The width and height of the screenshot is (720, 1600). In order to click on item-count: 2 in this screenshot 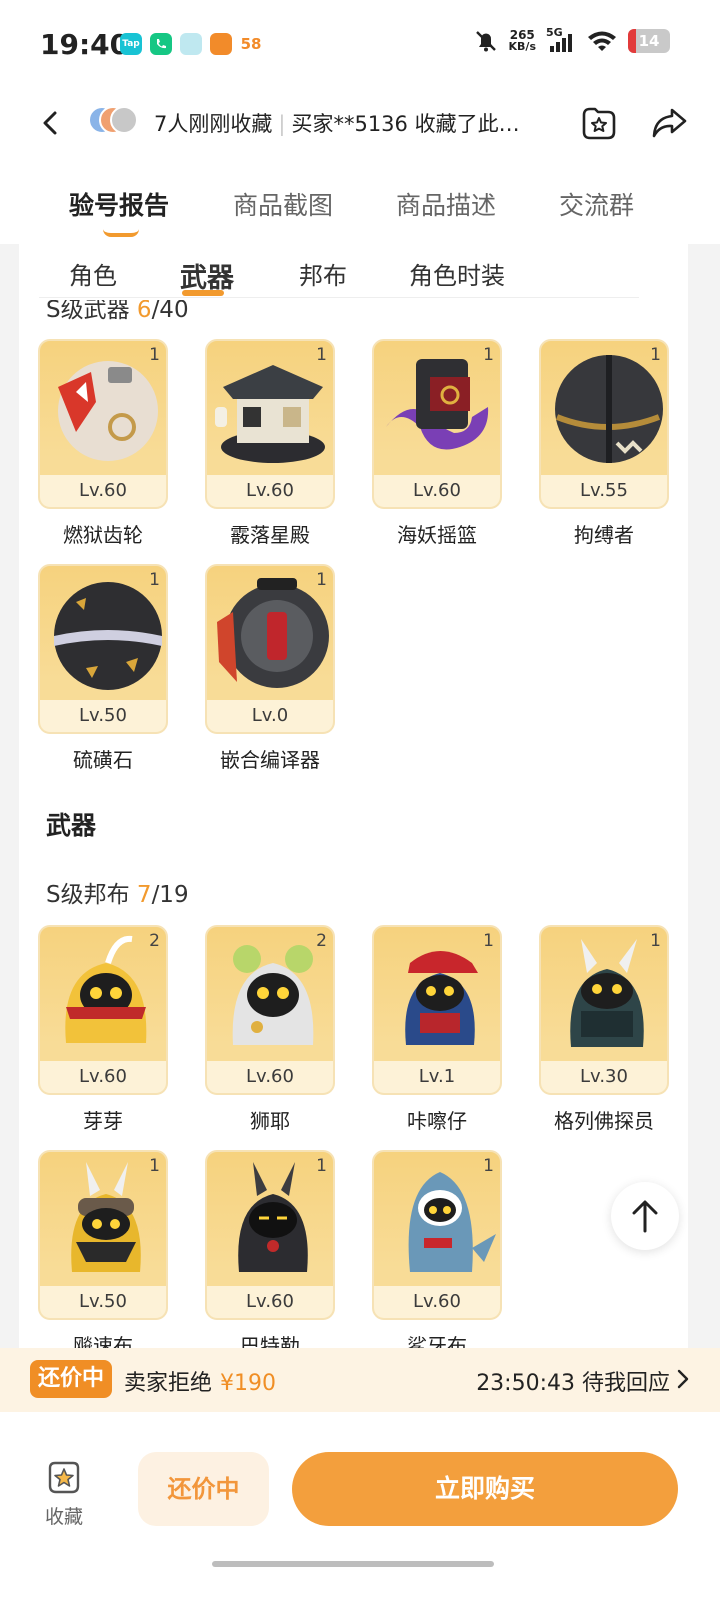, I will do `click(321, 941)`.